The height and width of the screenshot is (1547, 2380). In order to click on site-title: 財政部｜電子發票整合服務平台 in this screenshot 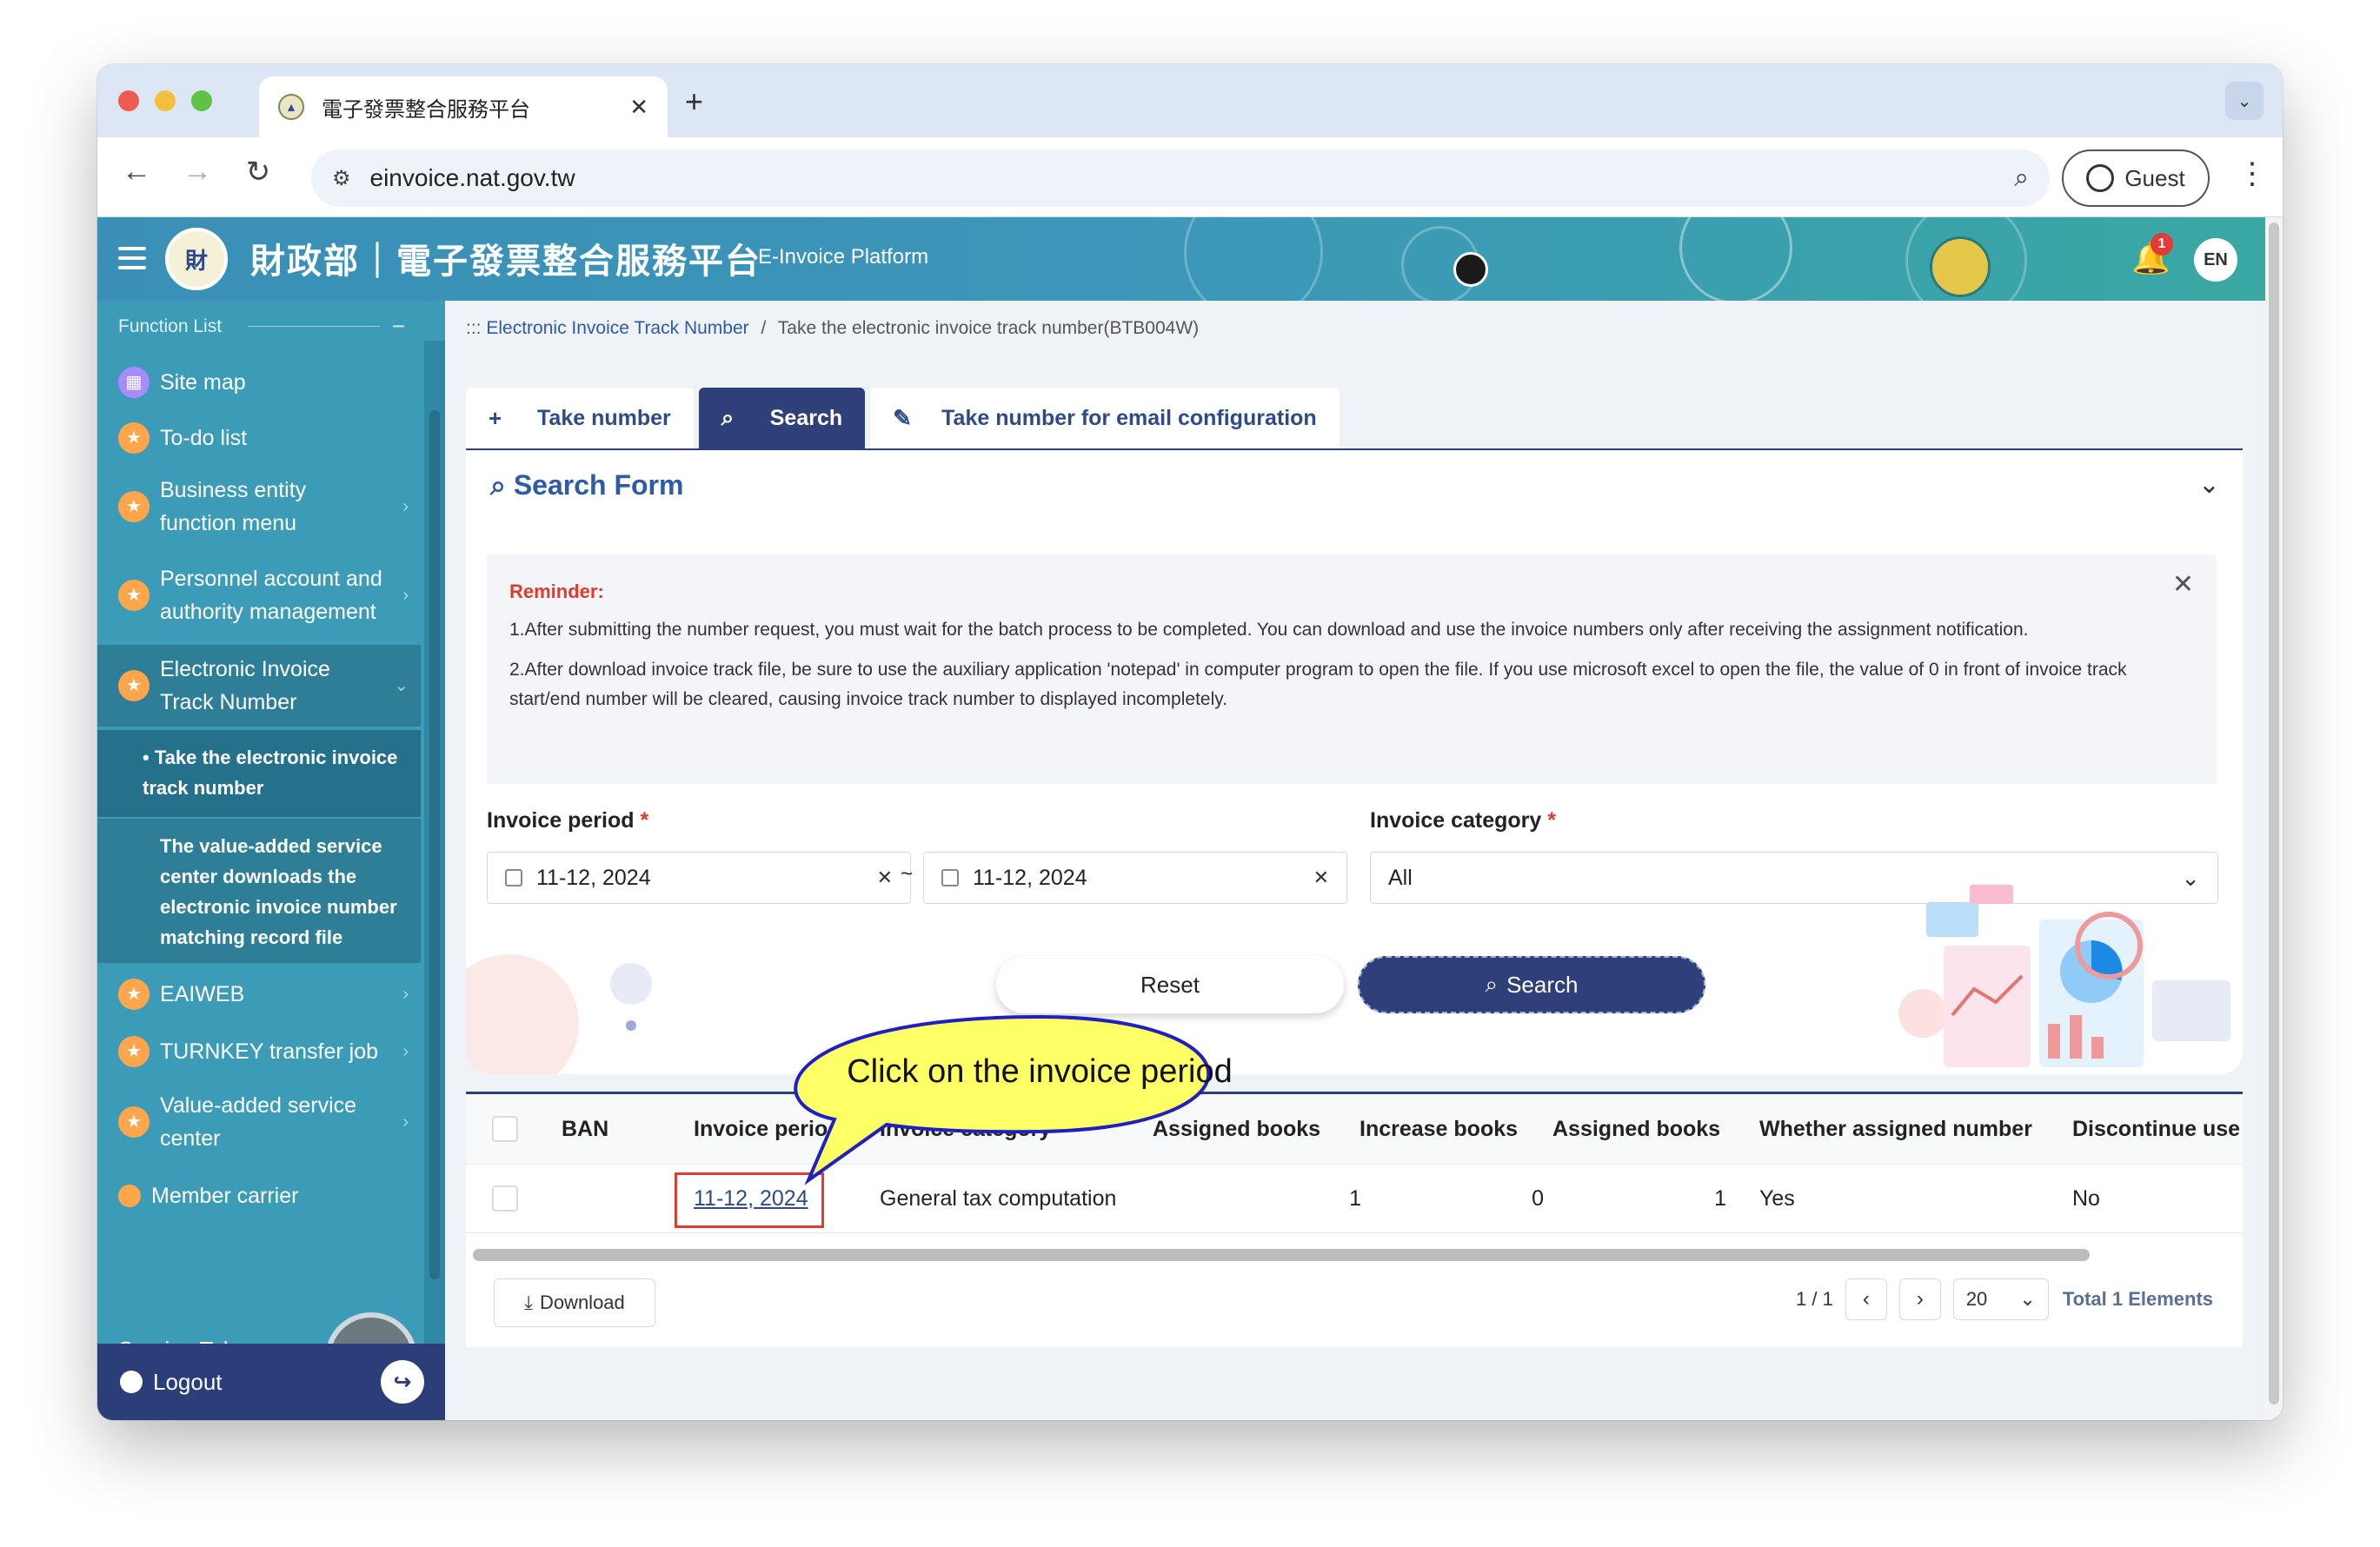, I will do `click(505, 261)`.